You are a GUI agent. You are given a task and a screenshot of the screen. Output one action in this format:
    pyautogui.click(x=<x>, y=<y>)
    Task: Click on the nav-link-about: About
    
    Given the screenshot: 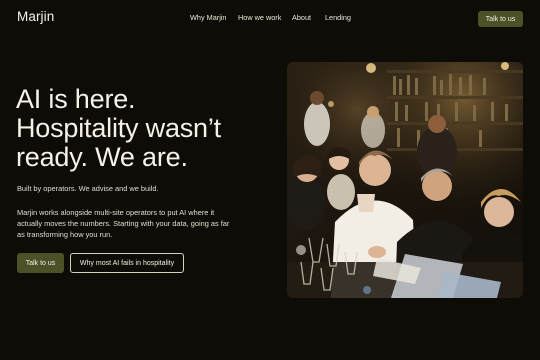 What is the action you would take?
    pyautogui.click(x=301, y=17)
    